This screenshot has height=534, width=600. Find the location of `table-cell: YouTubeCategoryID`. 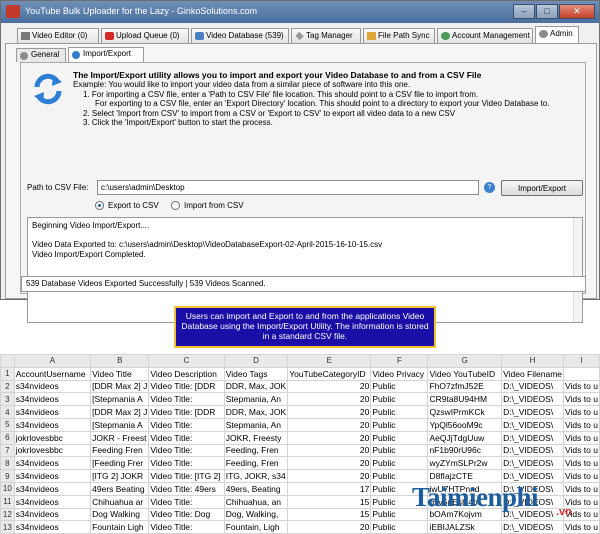

table-cell: YouTubeCategoryID is located at coordinates (329, 373).